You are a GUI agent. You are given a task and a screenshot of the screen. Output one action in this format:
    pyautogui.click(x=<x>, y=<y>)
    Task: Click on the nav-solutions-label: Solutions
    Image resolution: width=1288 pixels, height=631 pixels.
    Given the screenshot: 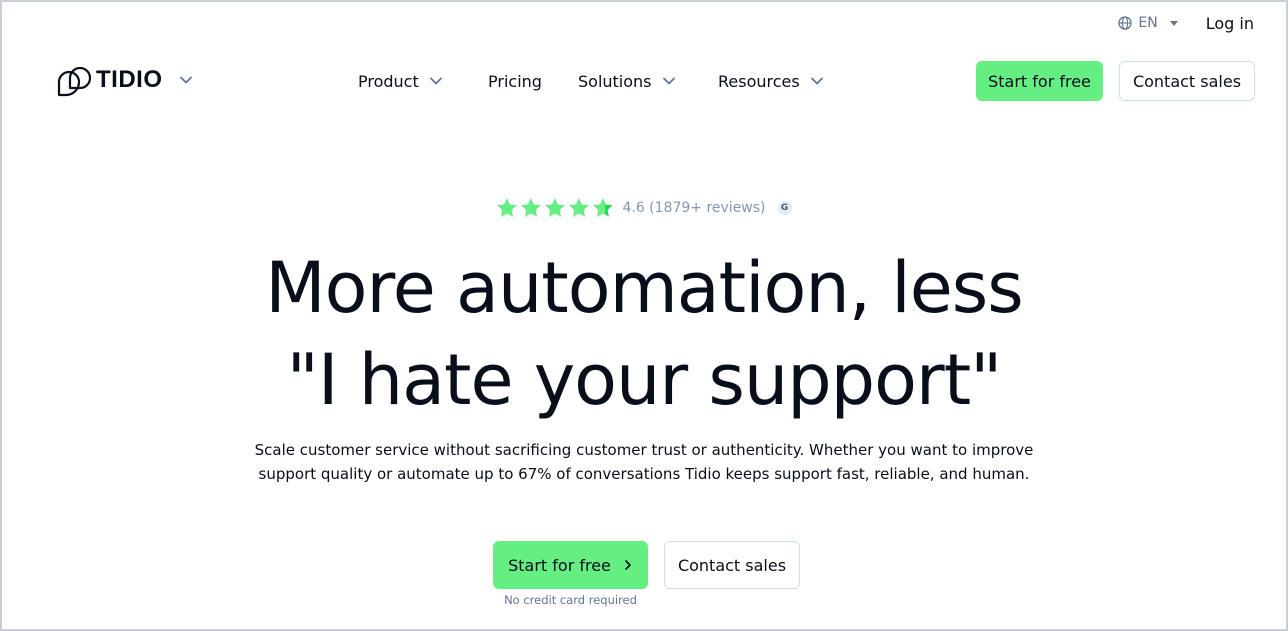 What is the action you would take?
    pyautogui.click(x=615, y=81)
    